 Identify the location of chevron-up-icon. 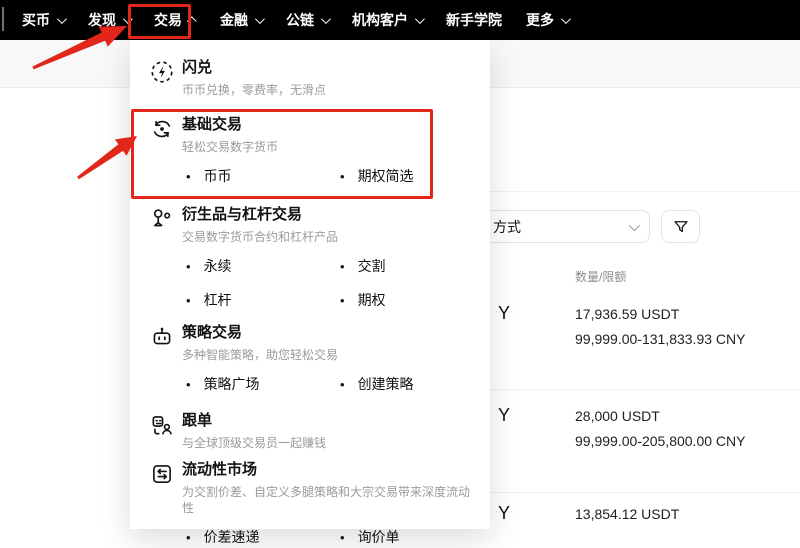
(191, 20).